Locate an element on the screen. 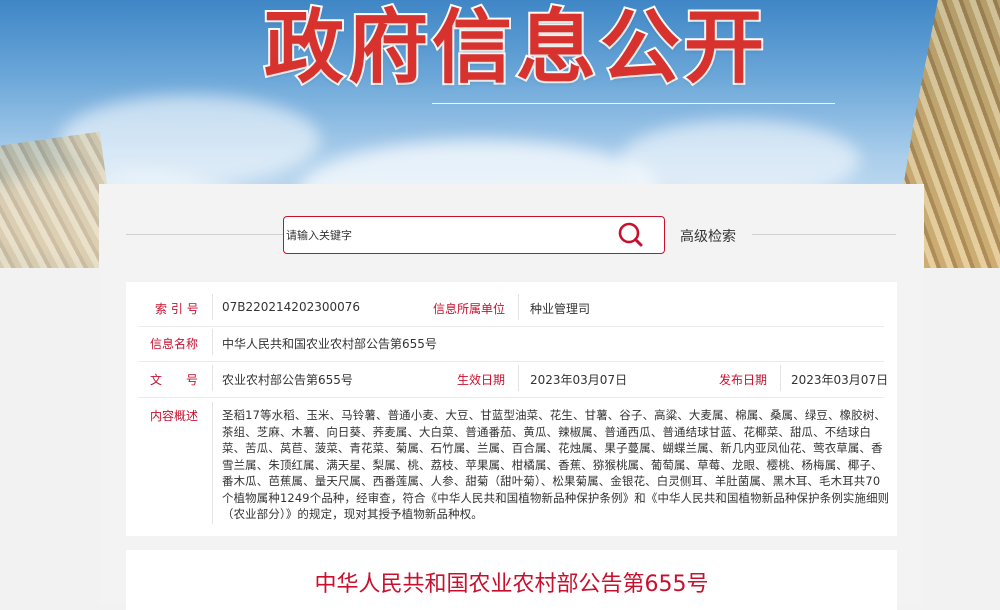  search-icon is located at coordinates (630, 234).